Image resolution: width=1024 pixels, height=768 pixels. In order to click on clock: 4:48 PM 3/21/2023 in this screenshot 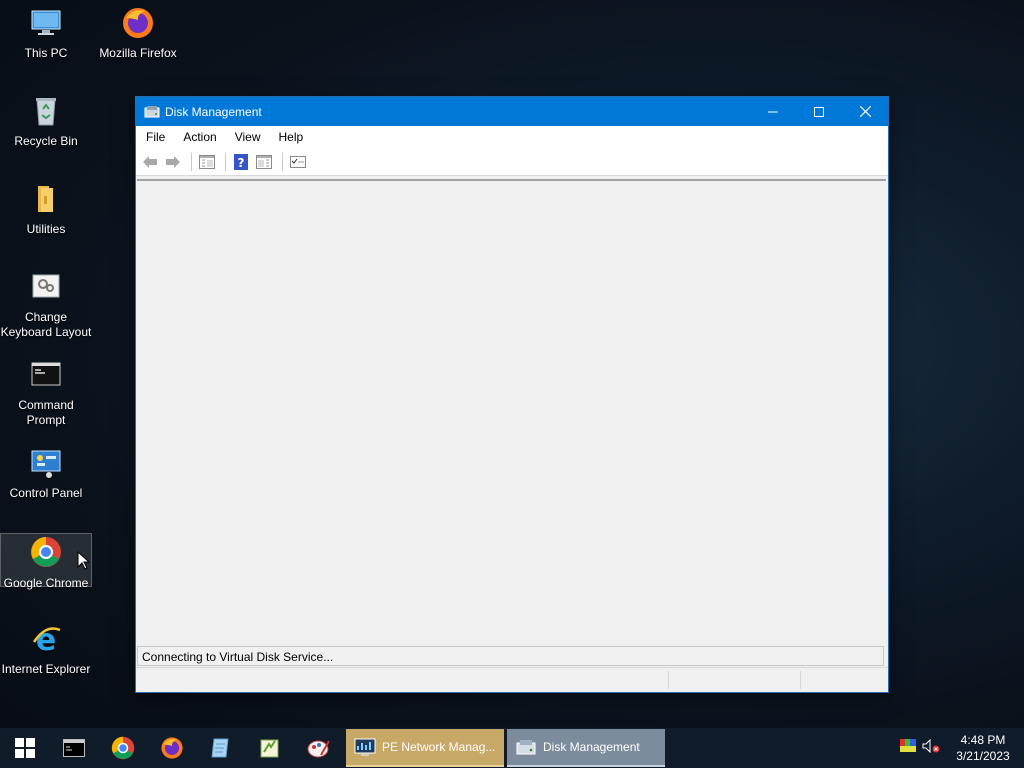, I will do `click(983, 748)`.